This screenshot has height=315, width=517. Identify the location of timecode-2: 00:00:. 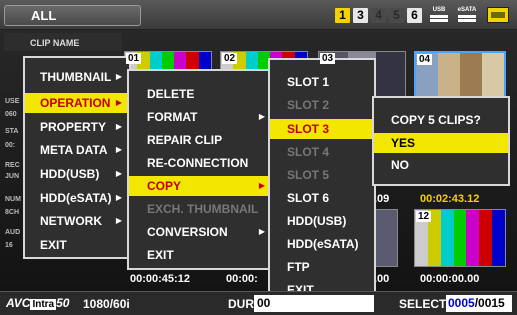
(242, 279).